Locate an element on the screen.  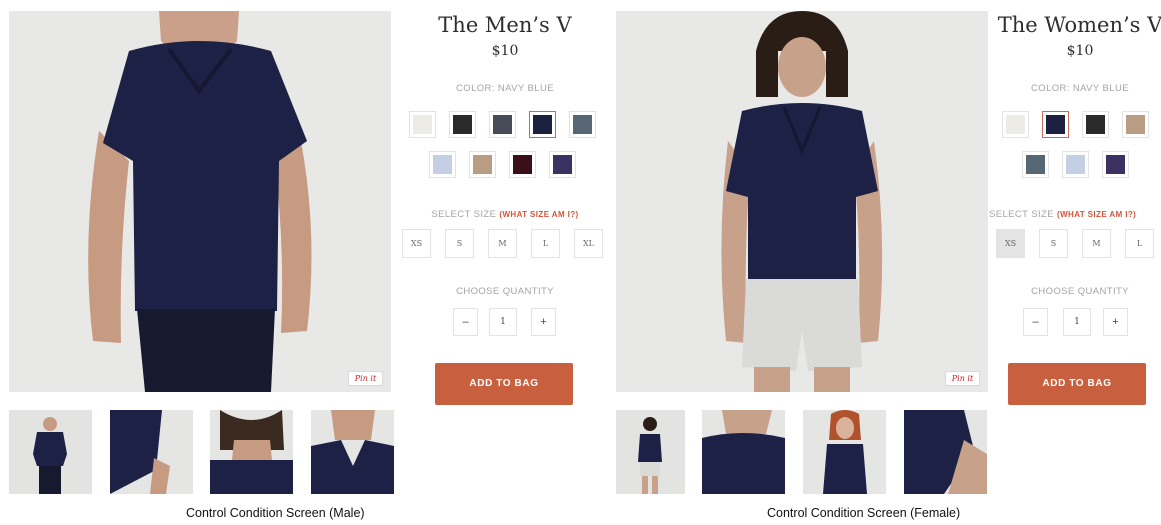
size-option-xl: XL is located at coordinates (588, 243).